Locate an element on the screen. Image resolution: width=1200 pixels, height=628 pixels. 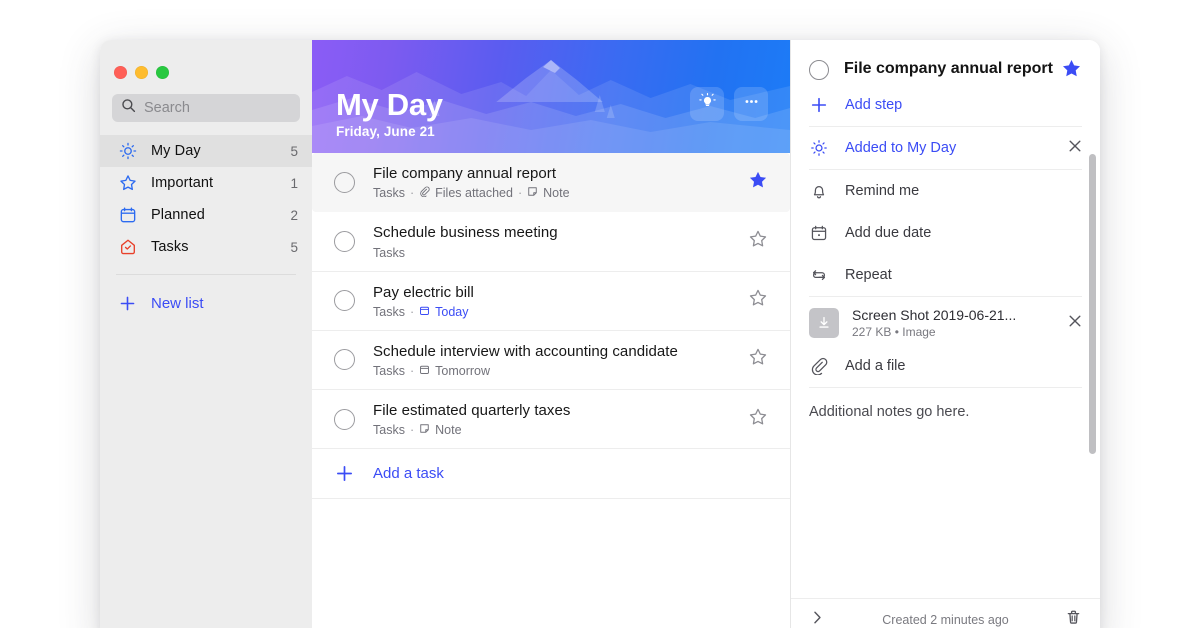
sun-icon is located at coordinates (127, 151).